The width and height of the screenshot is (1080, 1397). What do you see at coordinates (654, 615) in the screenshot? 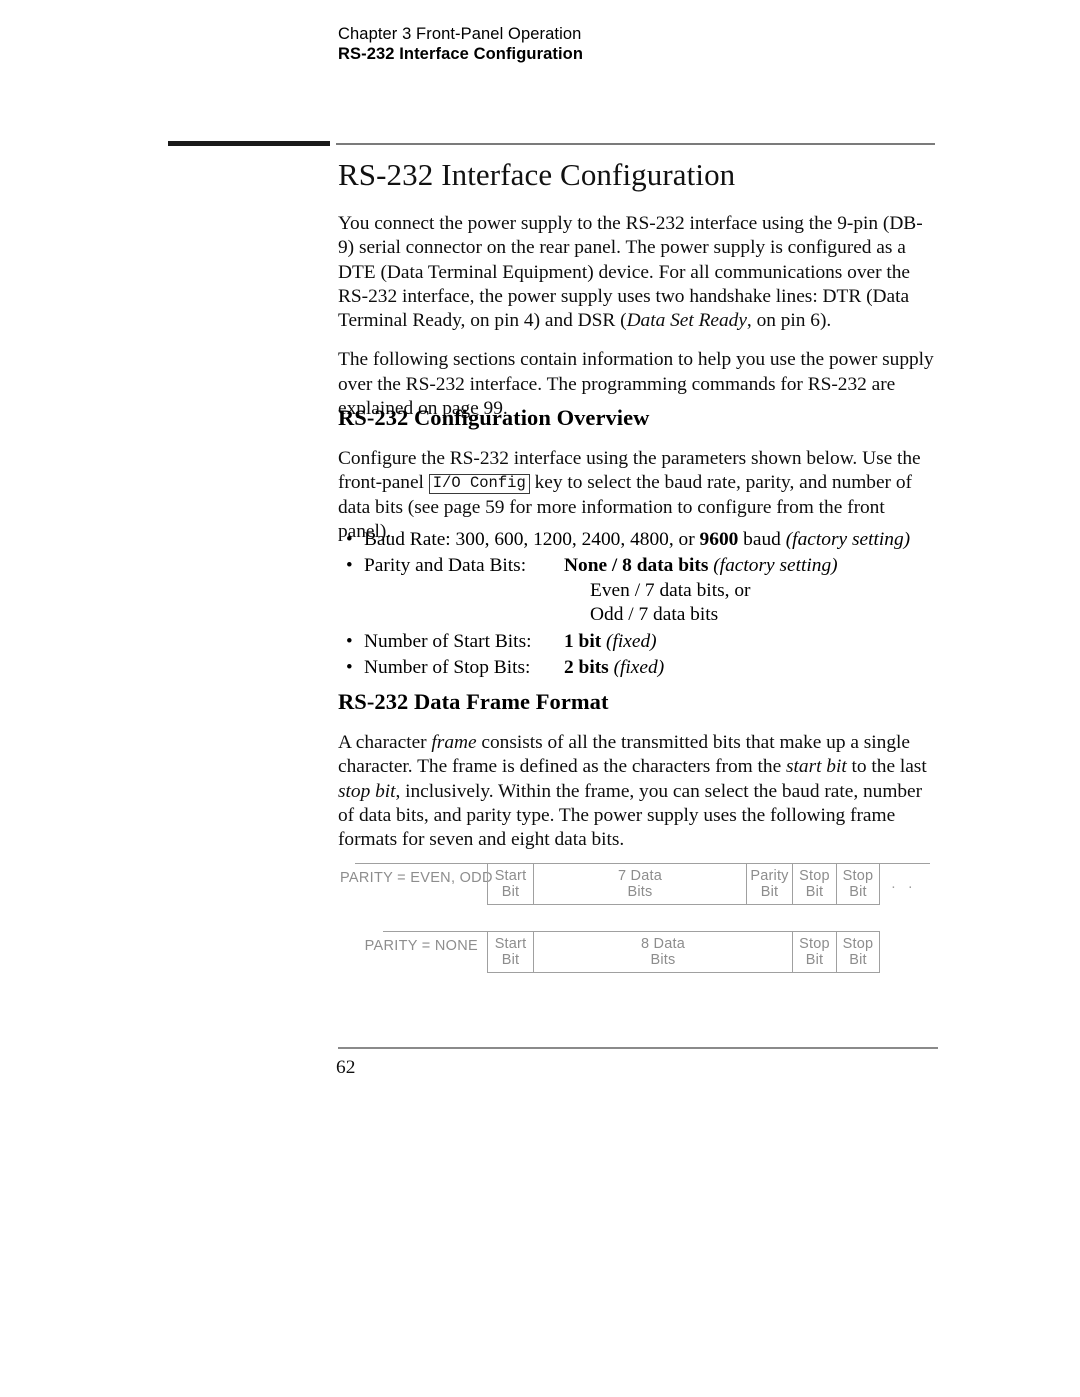
I see `parity-option-odd: Odd / 7 data bits` at bounding box center [654, 615].